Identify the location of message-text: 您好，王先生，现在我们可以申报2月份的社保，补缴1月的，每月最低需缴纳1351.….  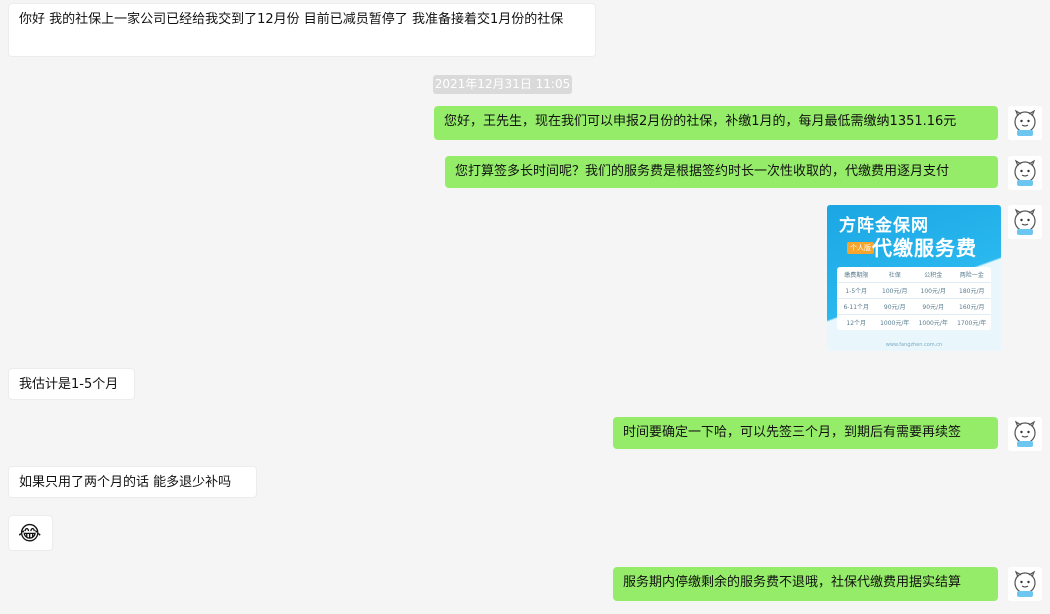
(700, 121).